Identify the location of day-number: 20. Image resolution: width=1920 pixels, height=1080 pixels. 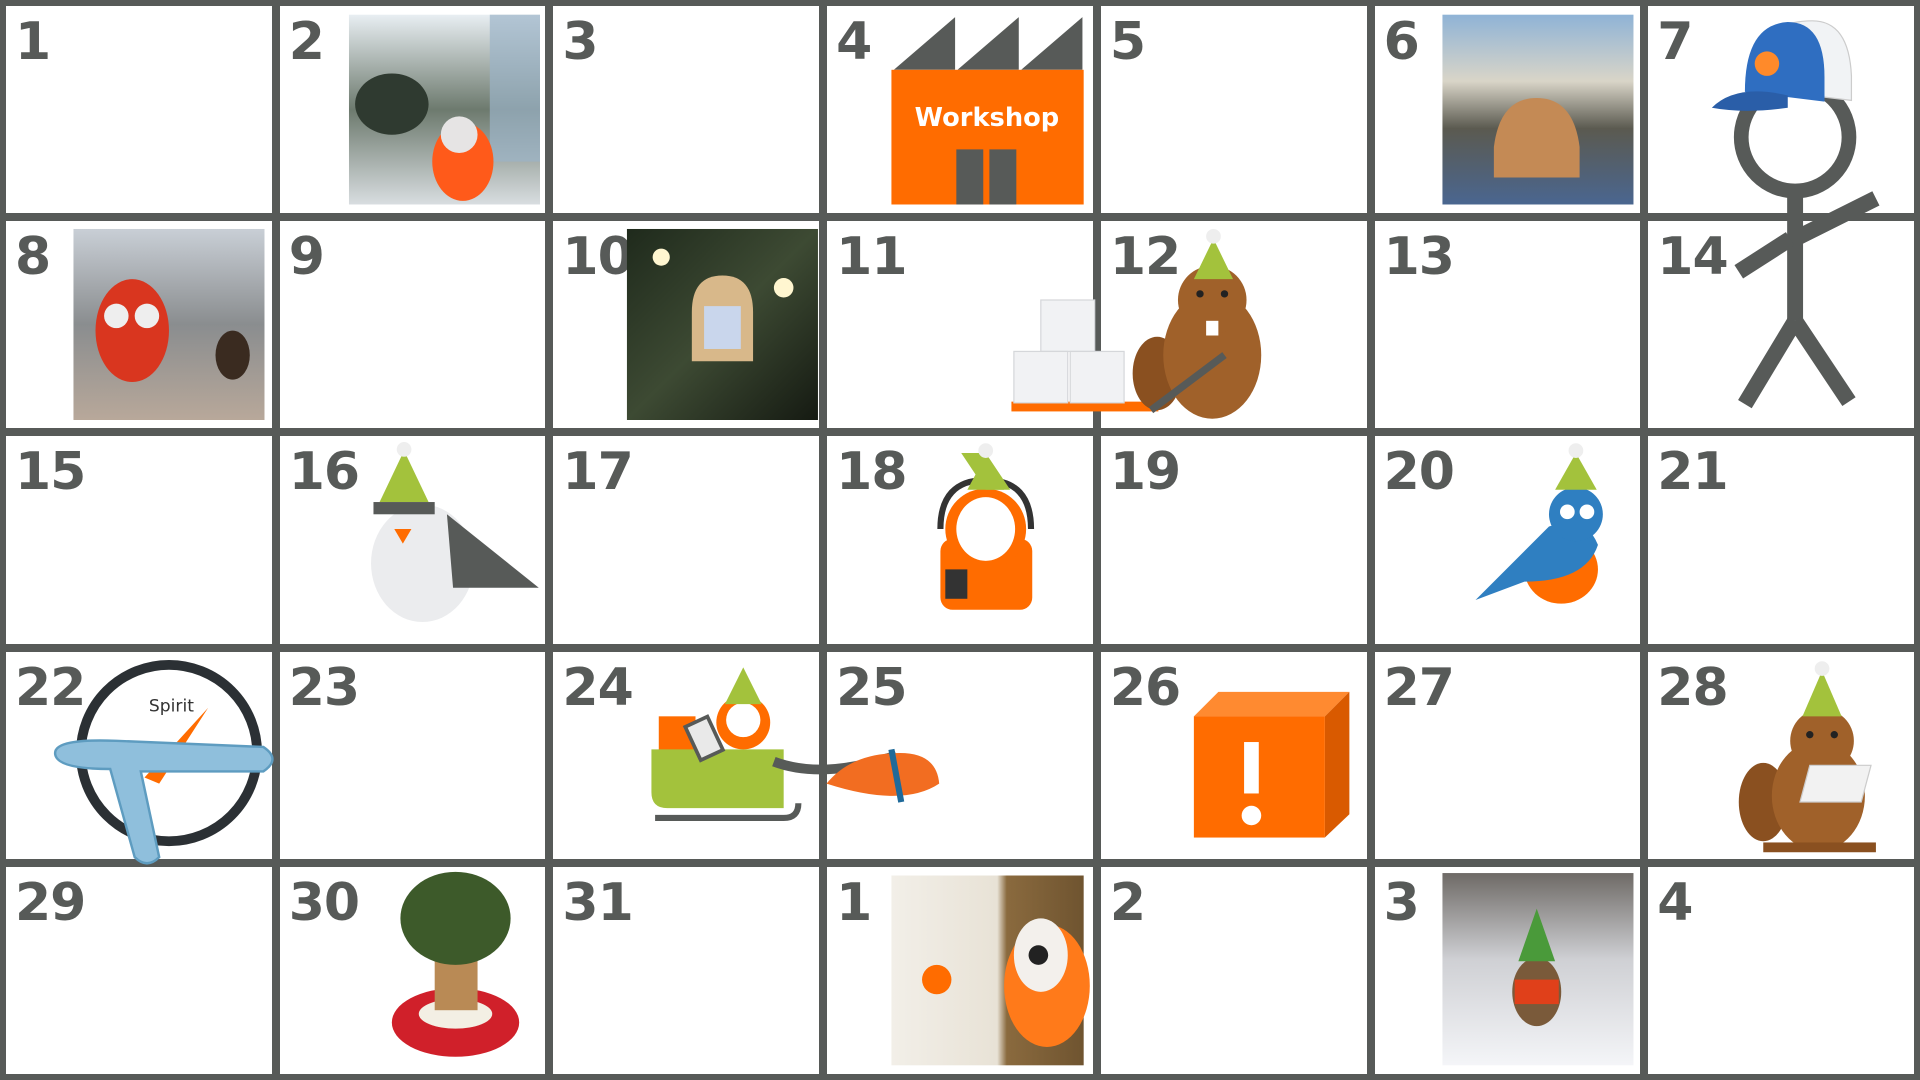
(1419, 472).